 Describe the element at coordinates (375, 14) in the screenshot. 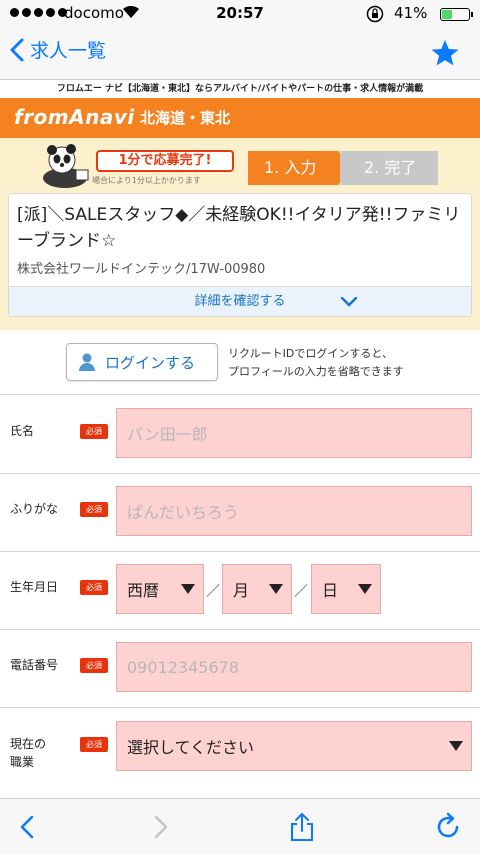

I see `rotation-lock-icon` at that location.